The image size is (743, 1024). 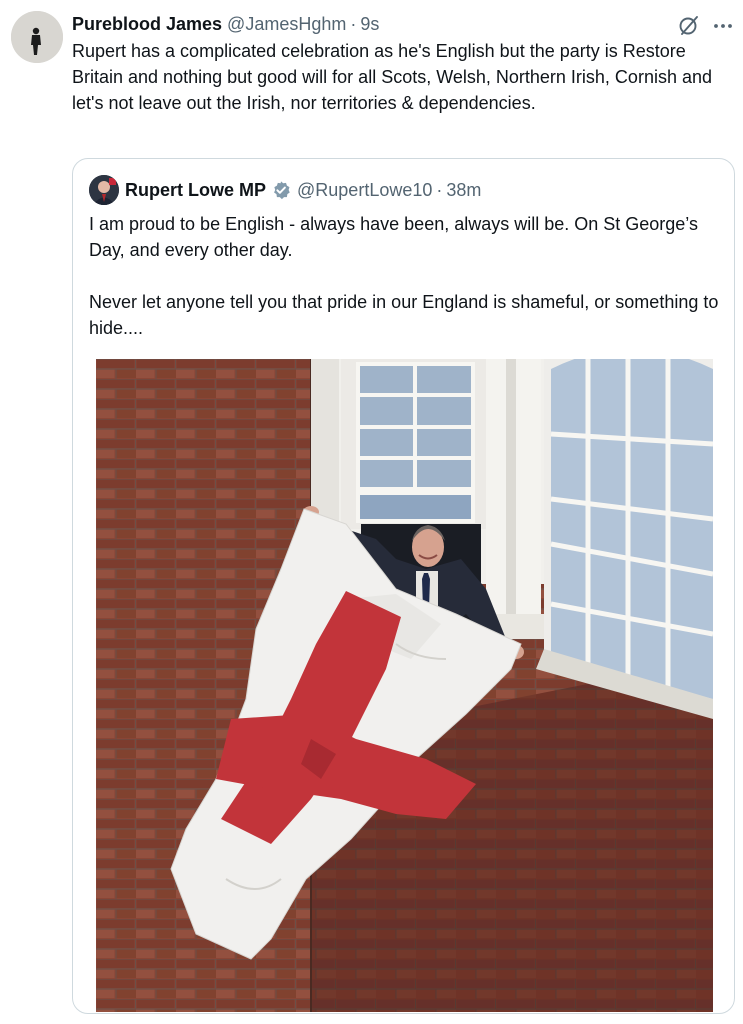 I want to click on quoted-author-handle: @RupertLowe10, so click(x=364, y=190).